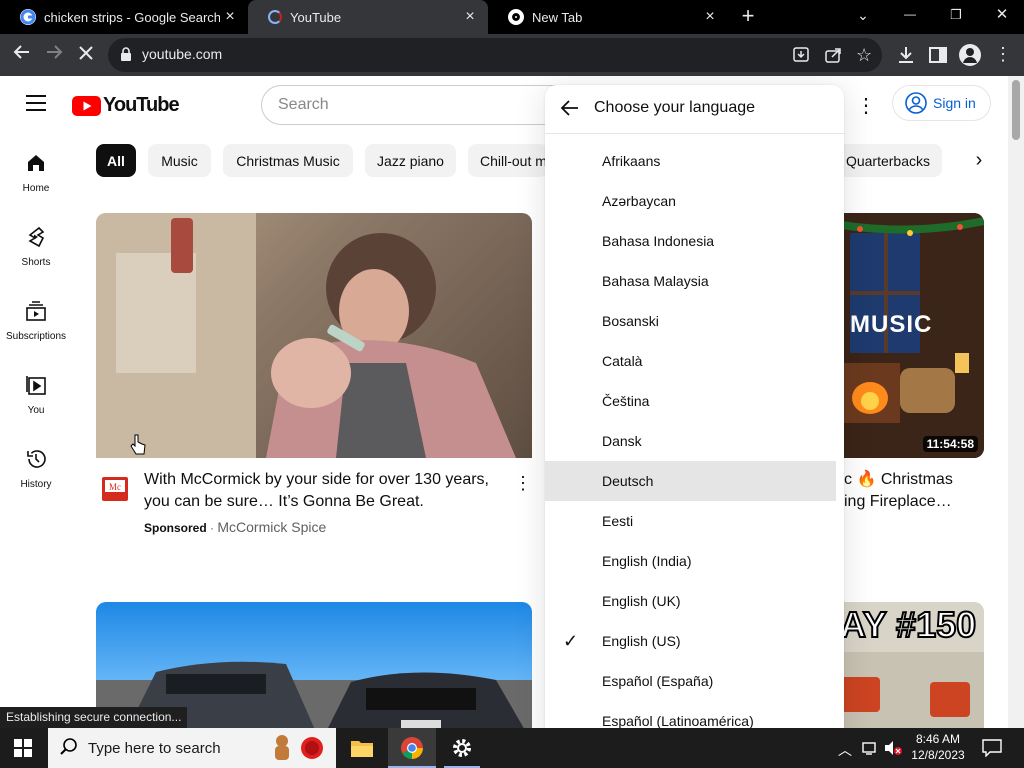  I want to click on sidebar-item-label: Subscriptions, so click(36, 336).